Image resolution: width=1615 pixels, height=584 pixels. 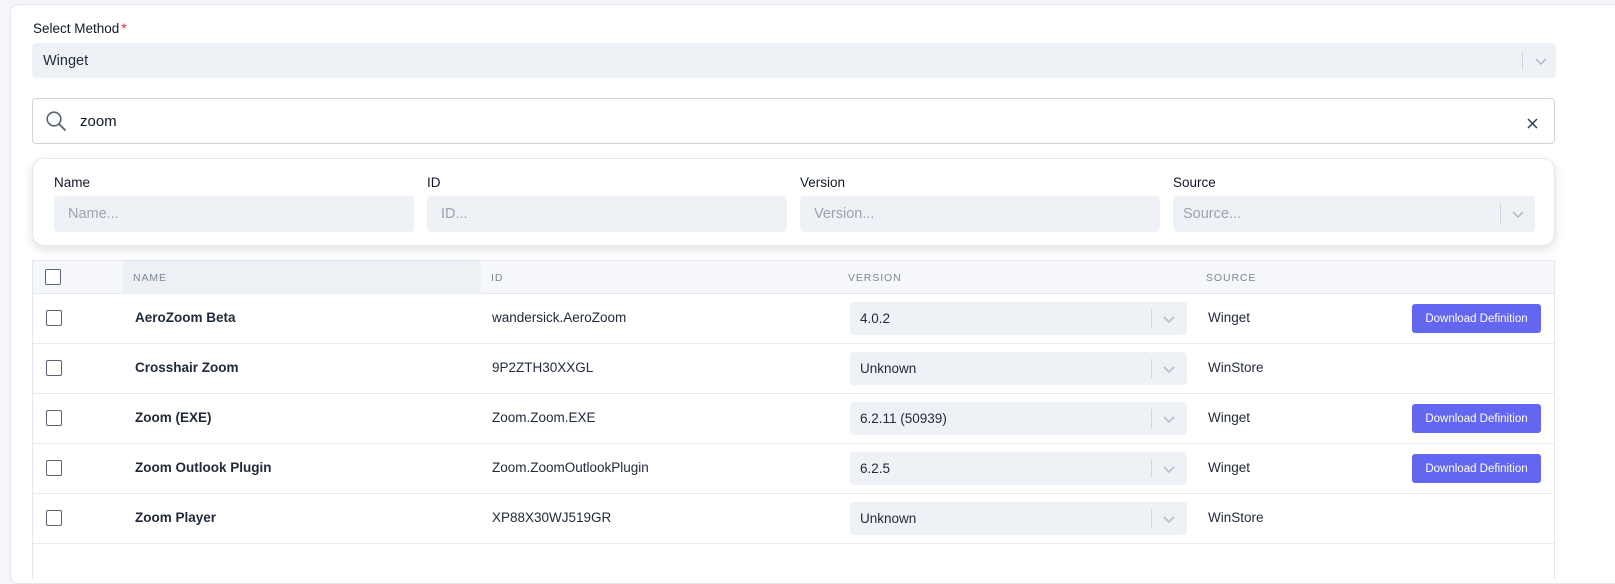 What do you see at coordinates (185, 317) in the screenshot?
I see `row-name: AeroZoom Beta` at bounding box center [185, 317].